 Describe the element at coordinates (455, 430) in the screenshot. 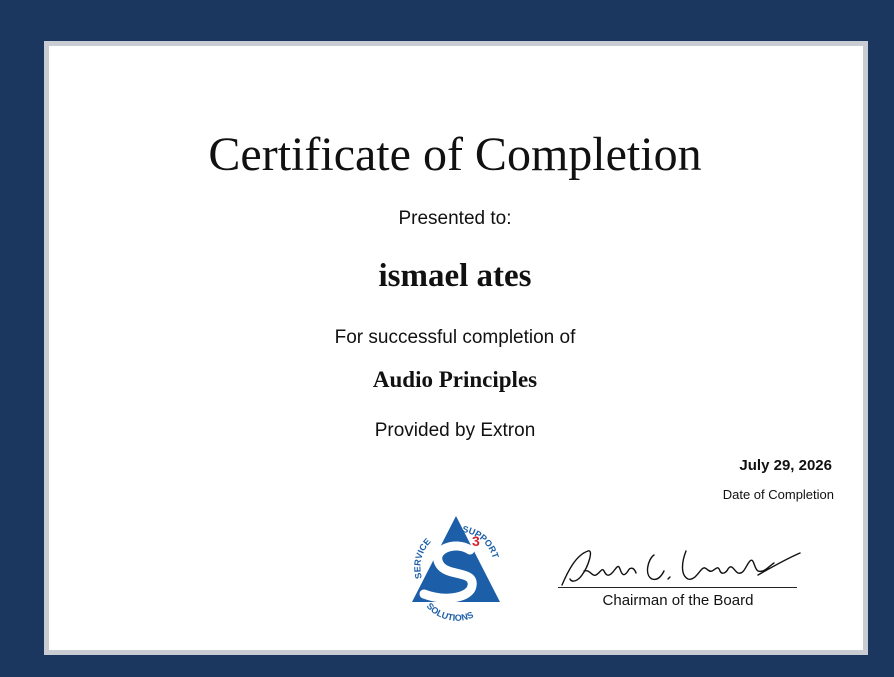

I see `provider-text: Provided by Extron` at that location.